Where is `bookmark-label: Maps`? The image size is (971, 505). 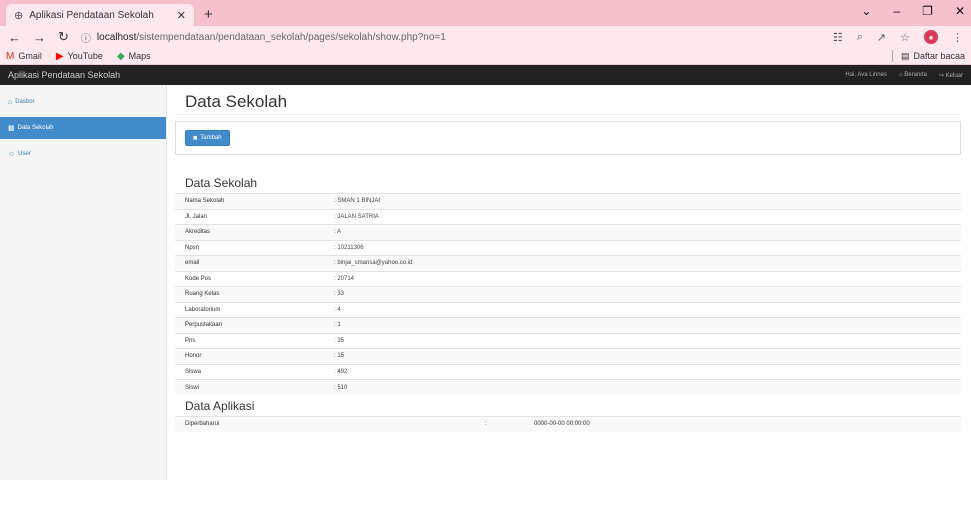
bookmark-label: Maps is located at coordinates (139, 56).